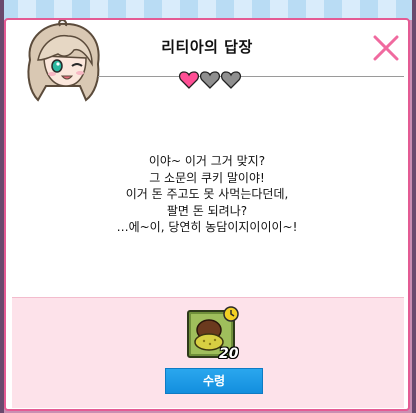  What do you see at coordinates (207, 161) in the screenshot?
I see `message-line: 이야~ 이거 그거 맞지?` at bounding box center [207, 161].